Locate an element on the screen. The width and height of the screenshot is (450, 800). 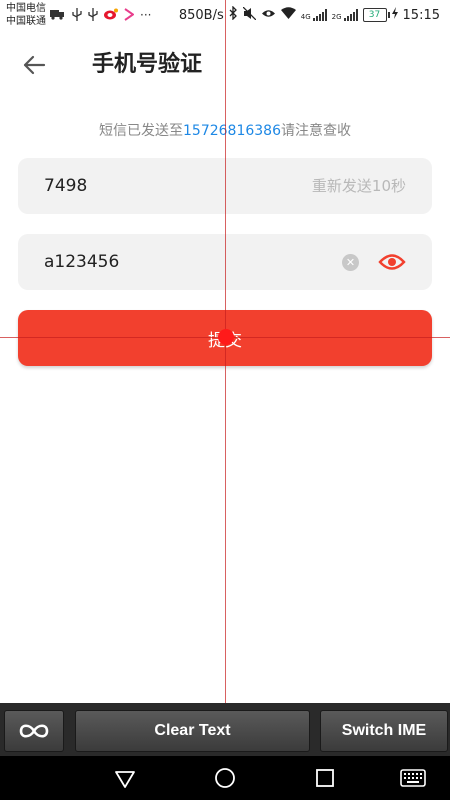
notification-icons: ··· is located at coordinates (100, 16).